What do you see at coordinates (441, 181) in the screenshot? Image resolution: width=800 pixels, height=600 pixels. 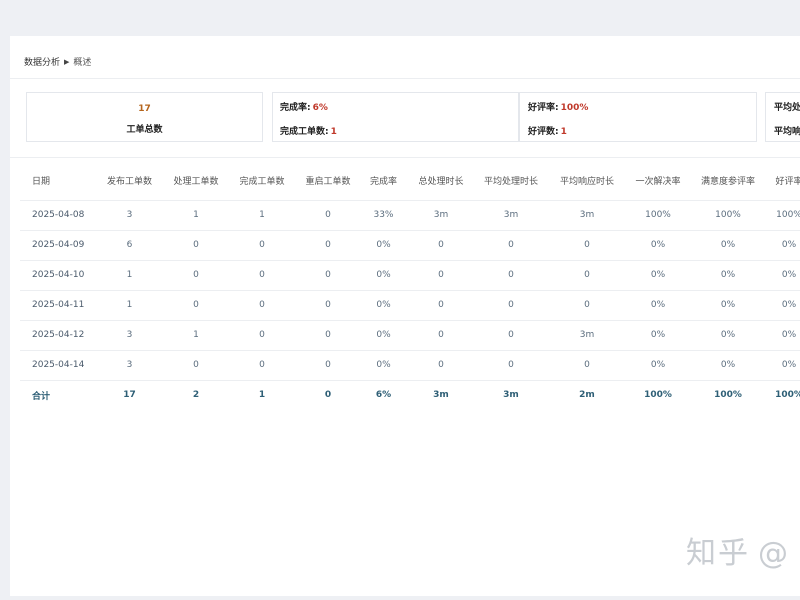 I see `column-header: 总处理时长` at bounding box center [441, 181].